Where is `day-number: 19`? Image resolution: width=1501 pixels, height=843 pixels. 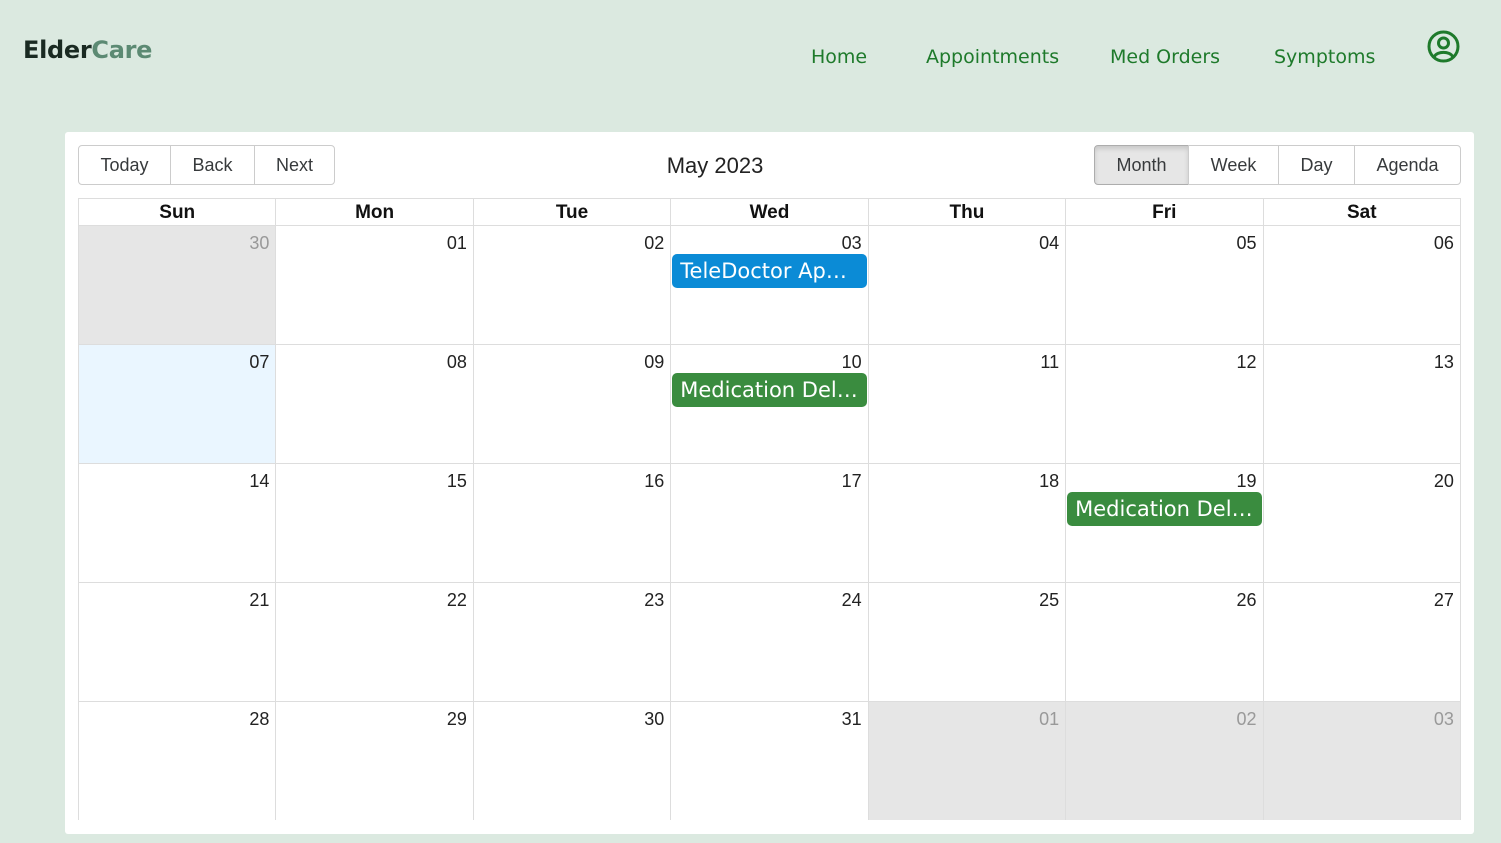 day-number: 19 is located at coordinates (1247, 481).